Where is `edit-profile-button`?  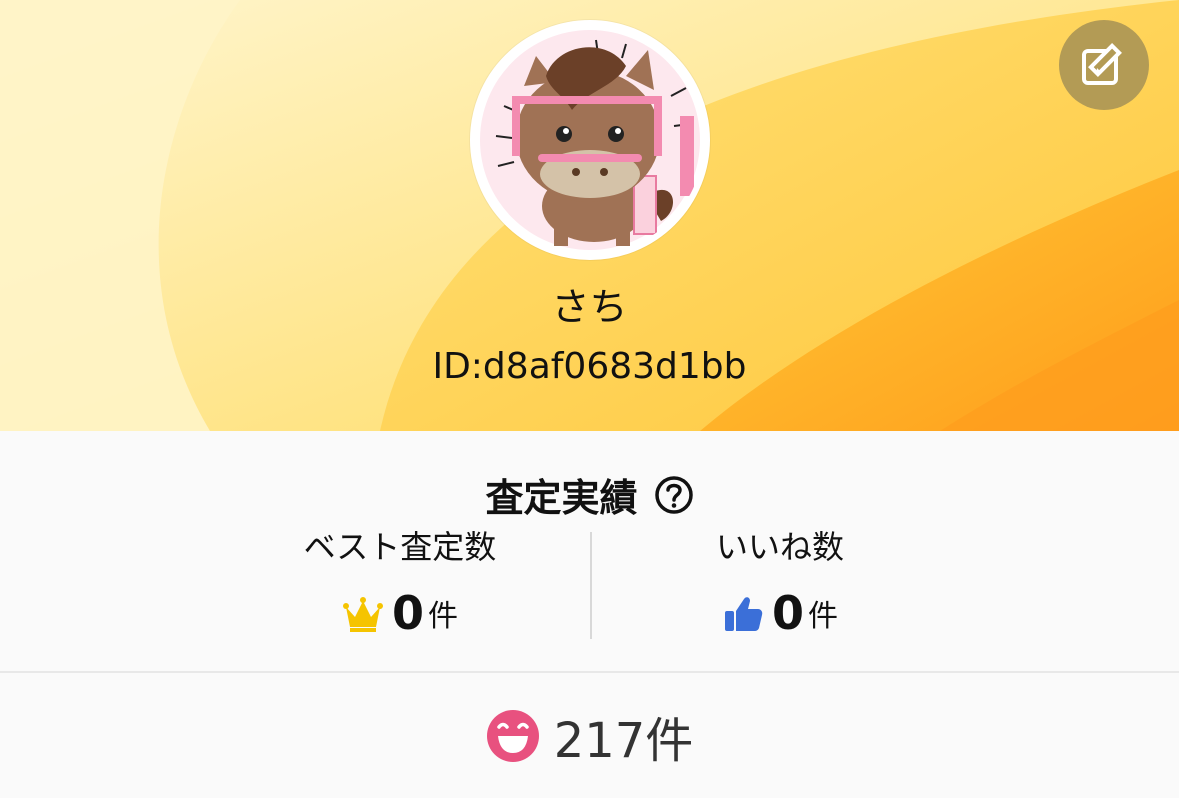 edit-profile-button is located at coordinates (1104, 65).